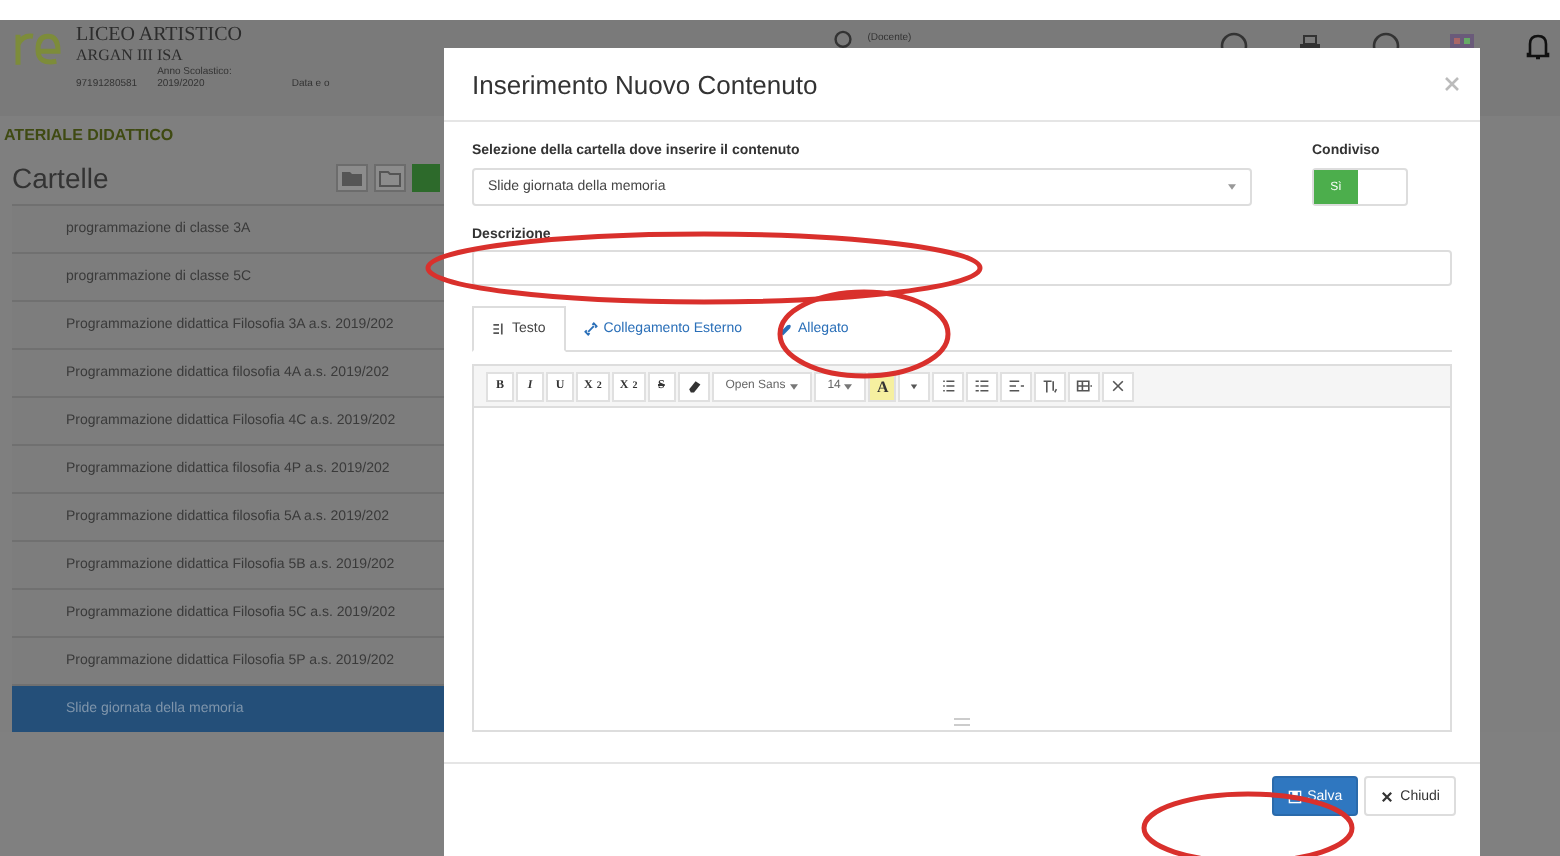 The height and width of the screenshot is (856, 1560). What do you see at coordinates (130, 56) in the screenshot?
I see `school-branch: ARGAN III ISA` at bounding box center [130, 56].